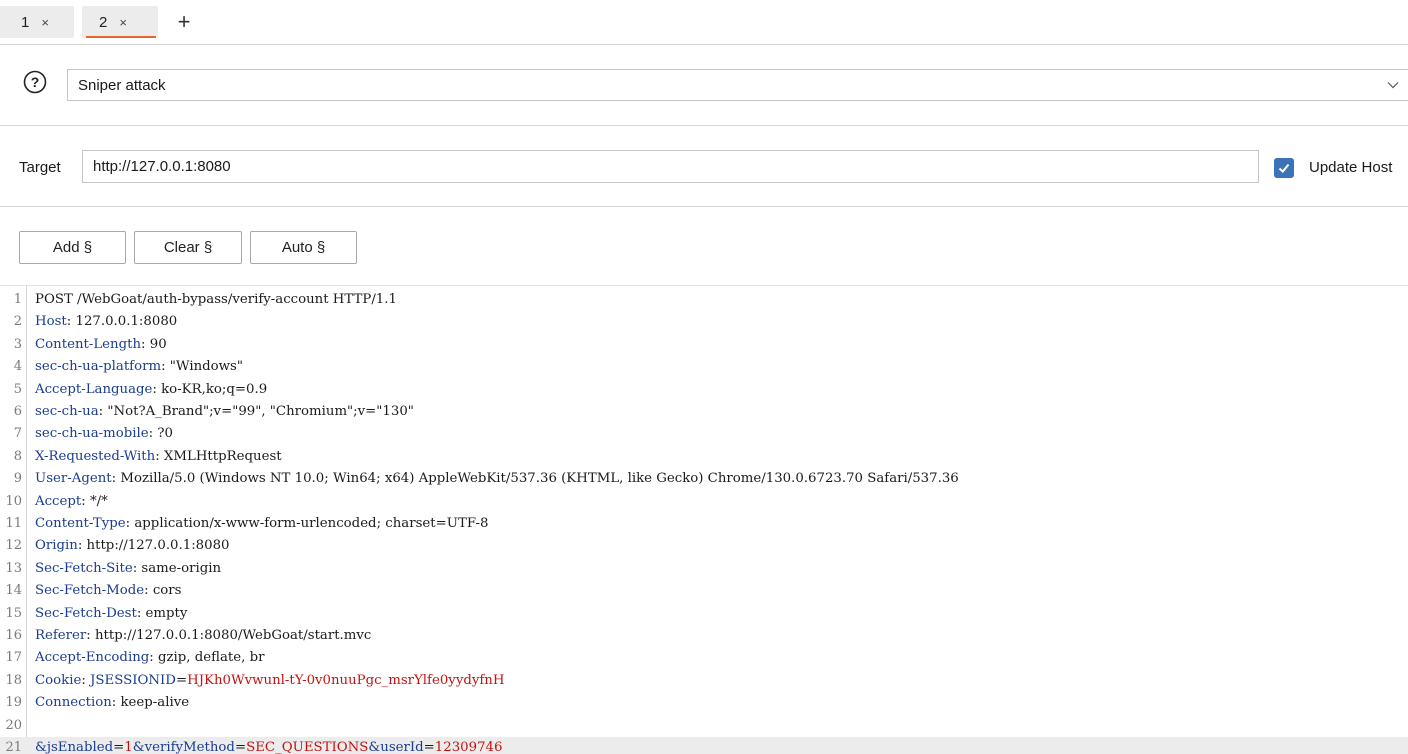 The width and height of the screenshot is (1408, 754). I want to click on checkmark-icon, so click(1284, 168).